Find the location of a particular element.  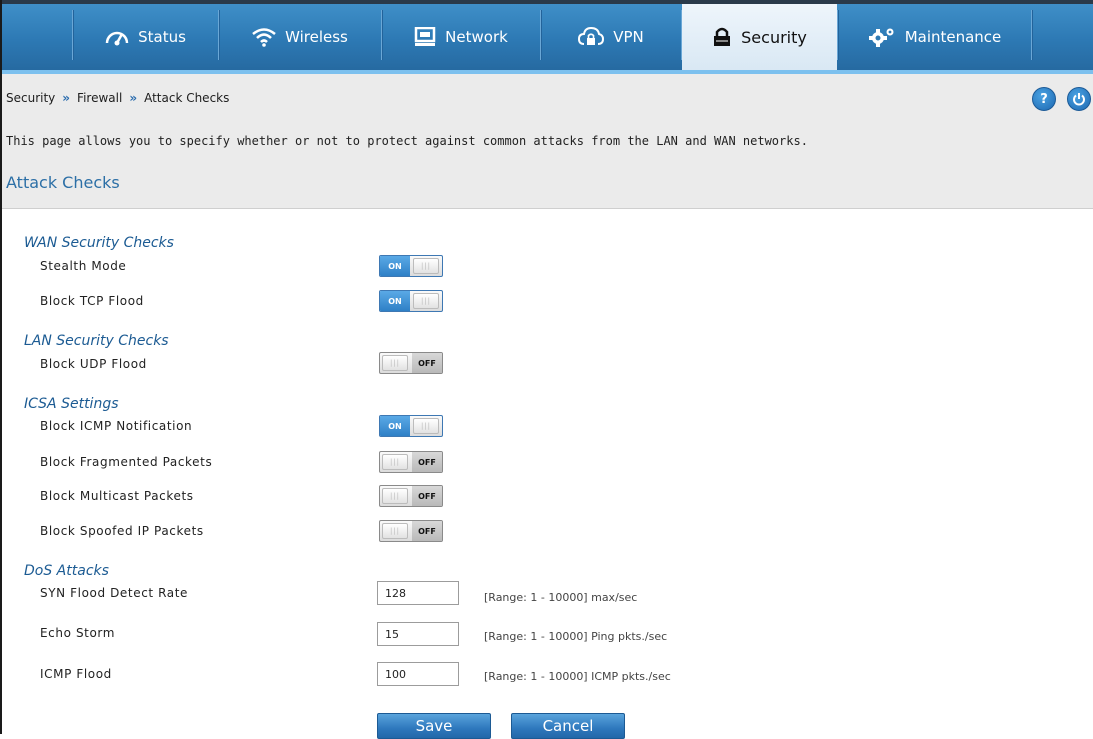

wifi-icon is located at coordinates (264, 37).